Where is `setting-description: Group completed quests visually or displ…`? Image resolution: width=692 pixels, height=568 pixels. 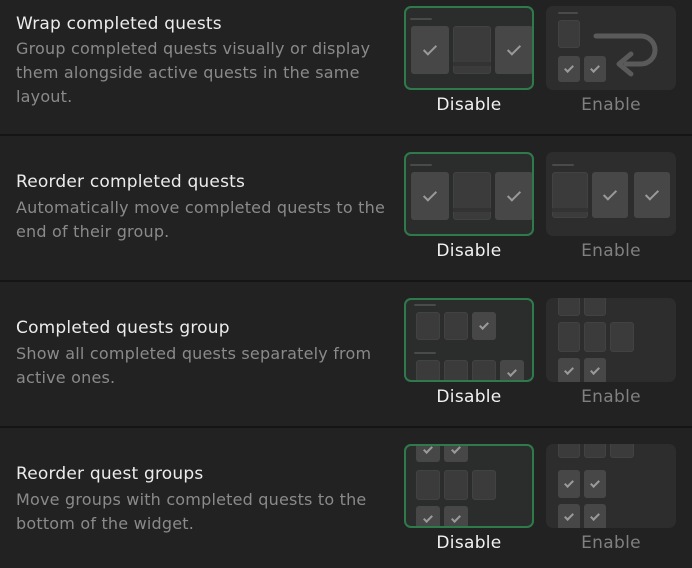 setting-description: Group completed quests visually or displ… is located at coordinates (193, 72).